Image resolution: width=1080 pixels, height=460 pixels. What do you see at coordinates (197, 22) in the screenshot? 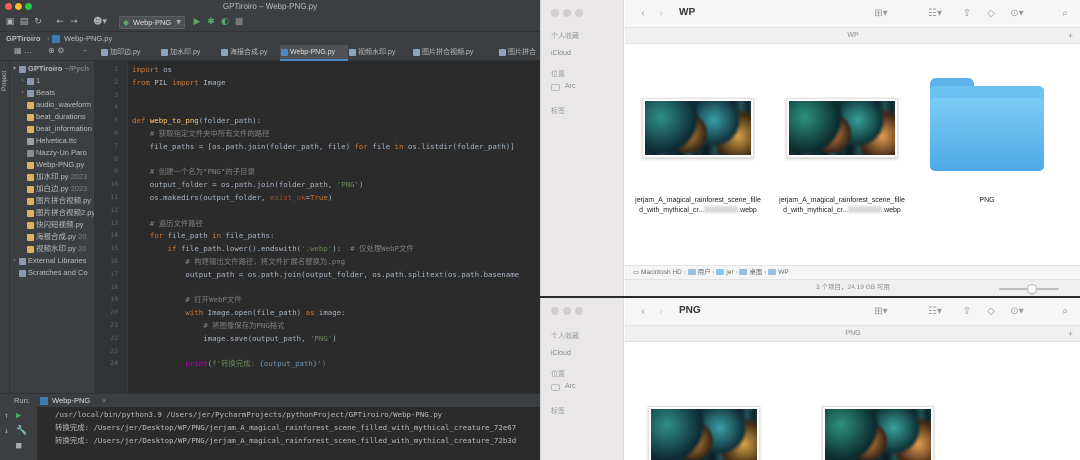
I see `run-icon: ▶` at bounding box center [197, 22].